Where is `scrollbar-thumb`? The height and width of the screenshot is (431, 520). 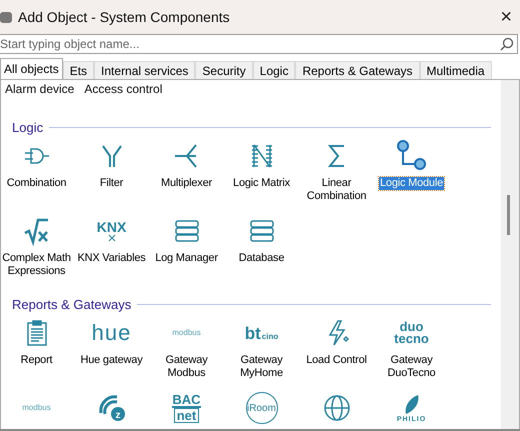 scrollbar-thumb is located at coordinates (508, 215).